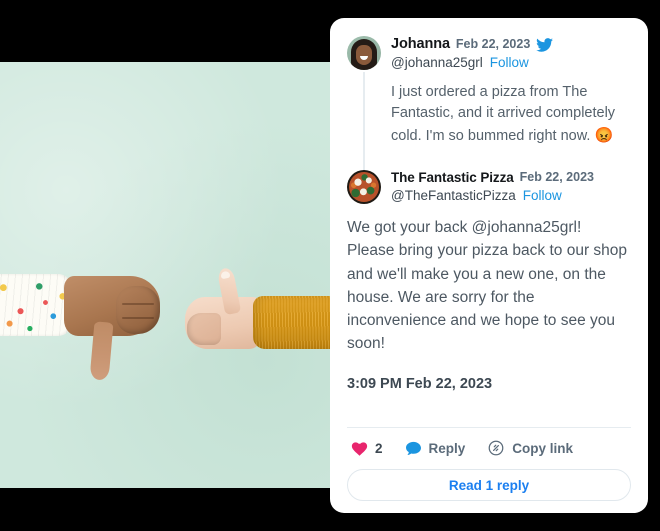  I want to click on quoted-display-name: Johanna, so click(420, 44).